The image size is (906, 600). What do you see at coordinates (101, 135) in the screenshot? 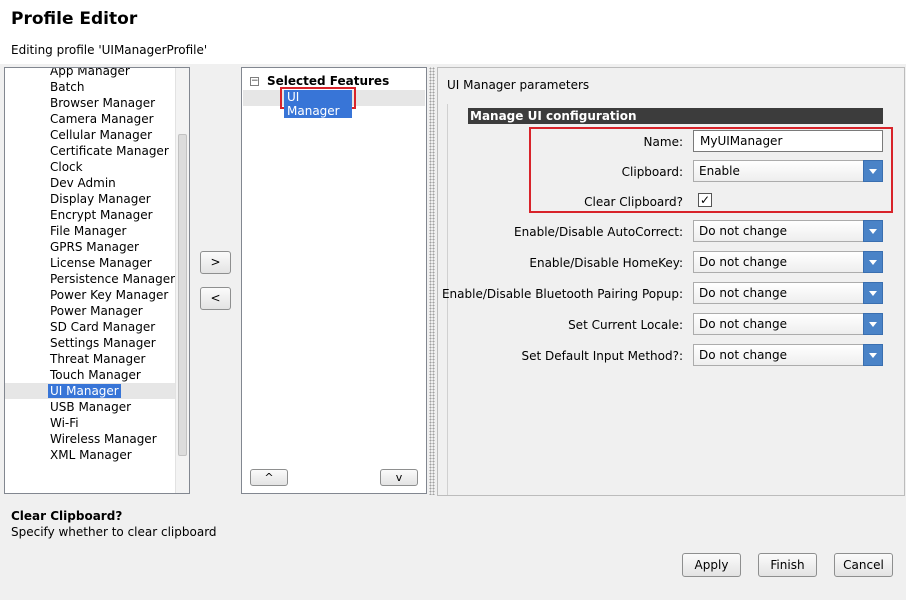
I see `list-item-label: Cellular Manager` at bounding box center [101, 135].